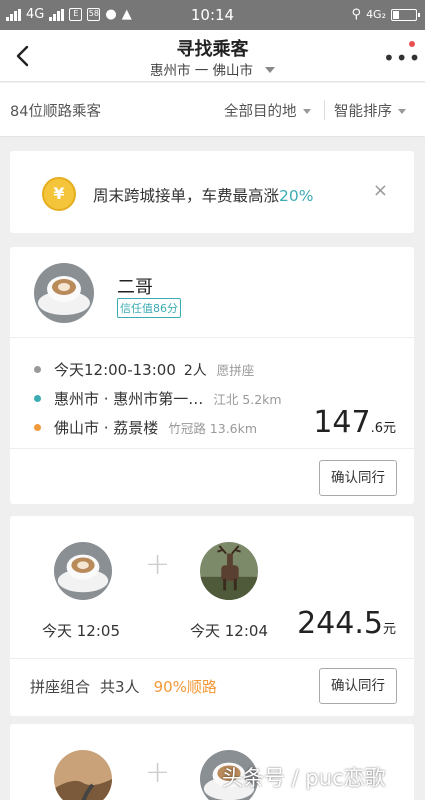 The width and height of the screenshot is (425, 800). What do you see at coordinates (186, 196) in the screenshot?
I see `promo-text-prefix: 周末跨城接单，车费最高涨` at bounding box center [186, 196].